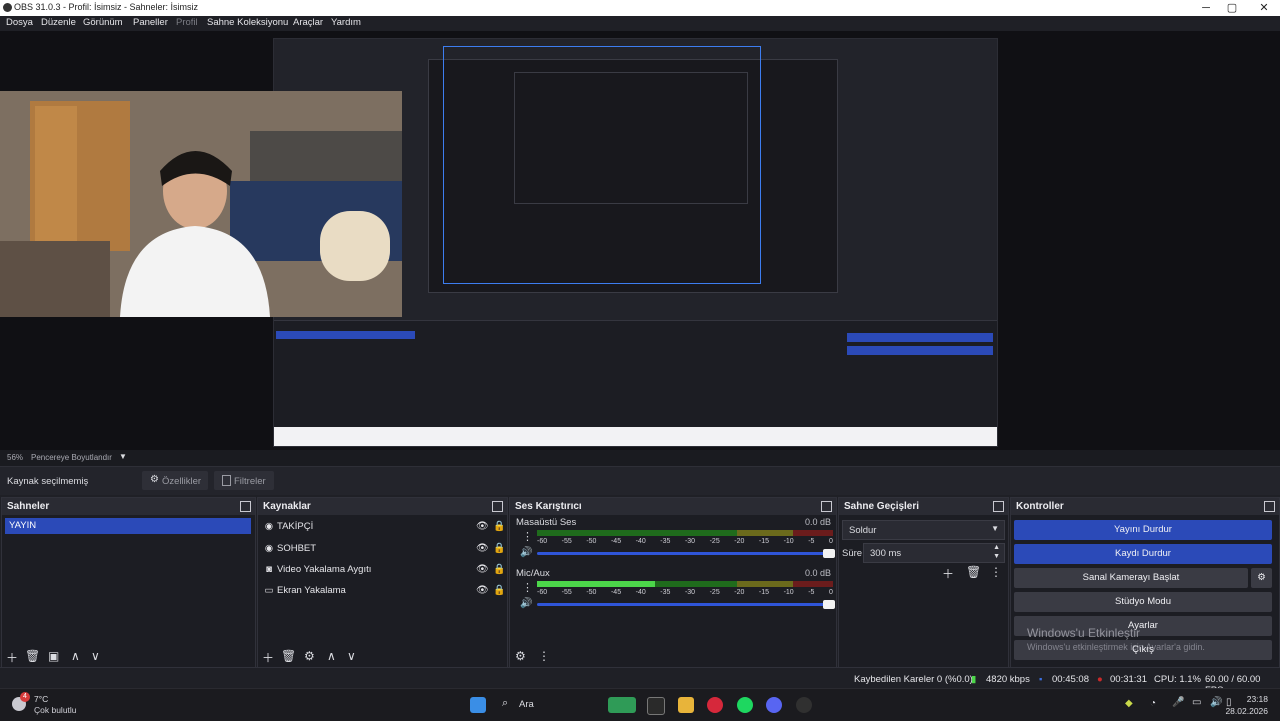  I want to click on mixer-title: Ses Karıştırıcı, so click(548, 506).